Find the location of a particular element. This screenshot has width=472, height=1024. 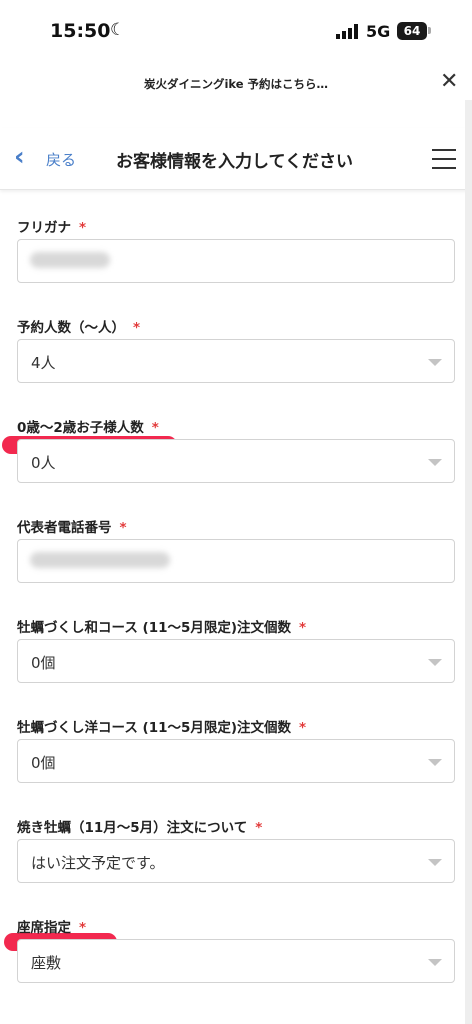

battery-icon: 64 is located at coordinates (412, 31).